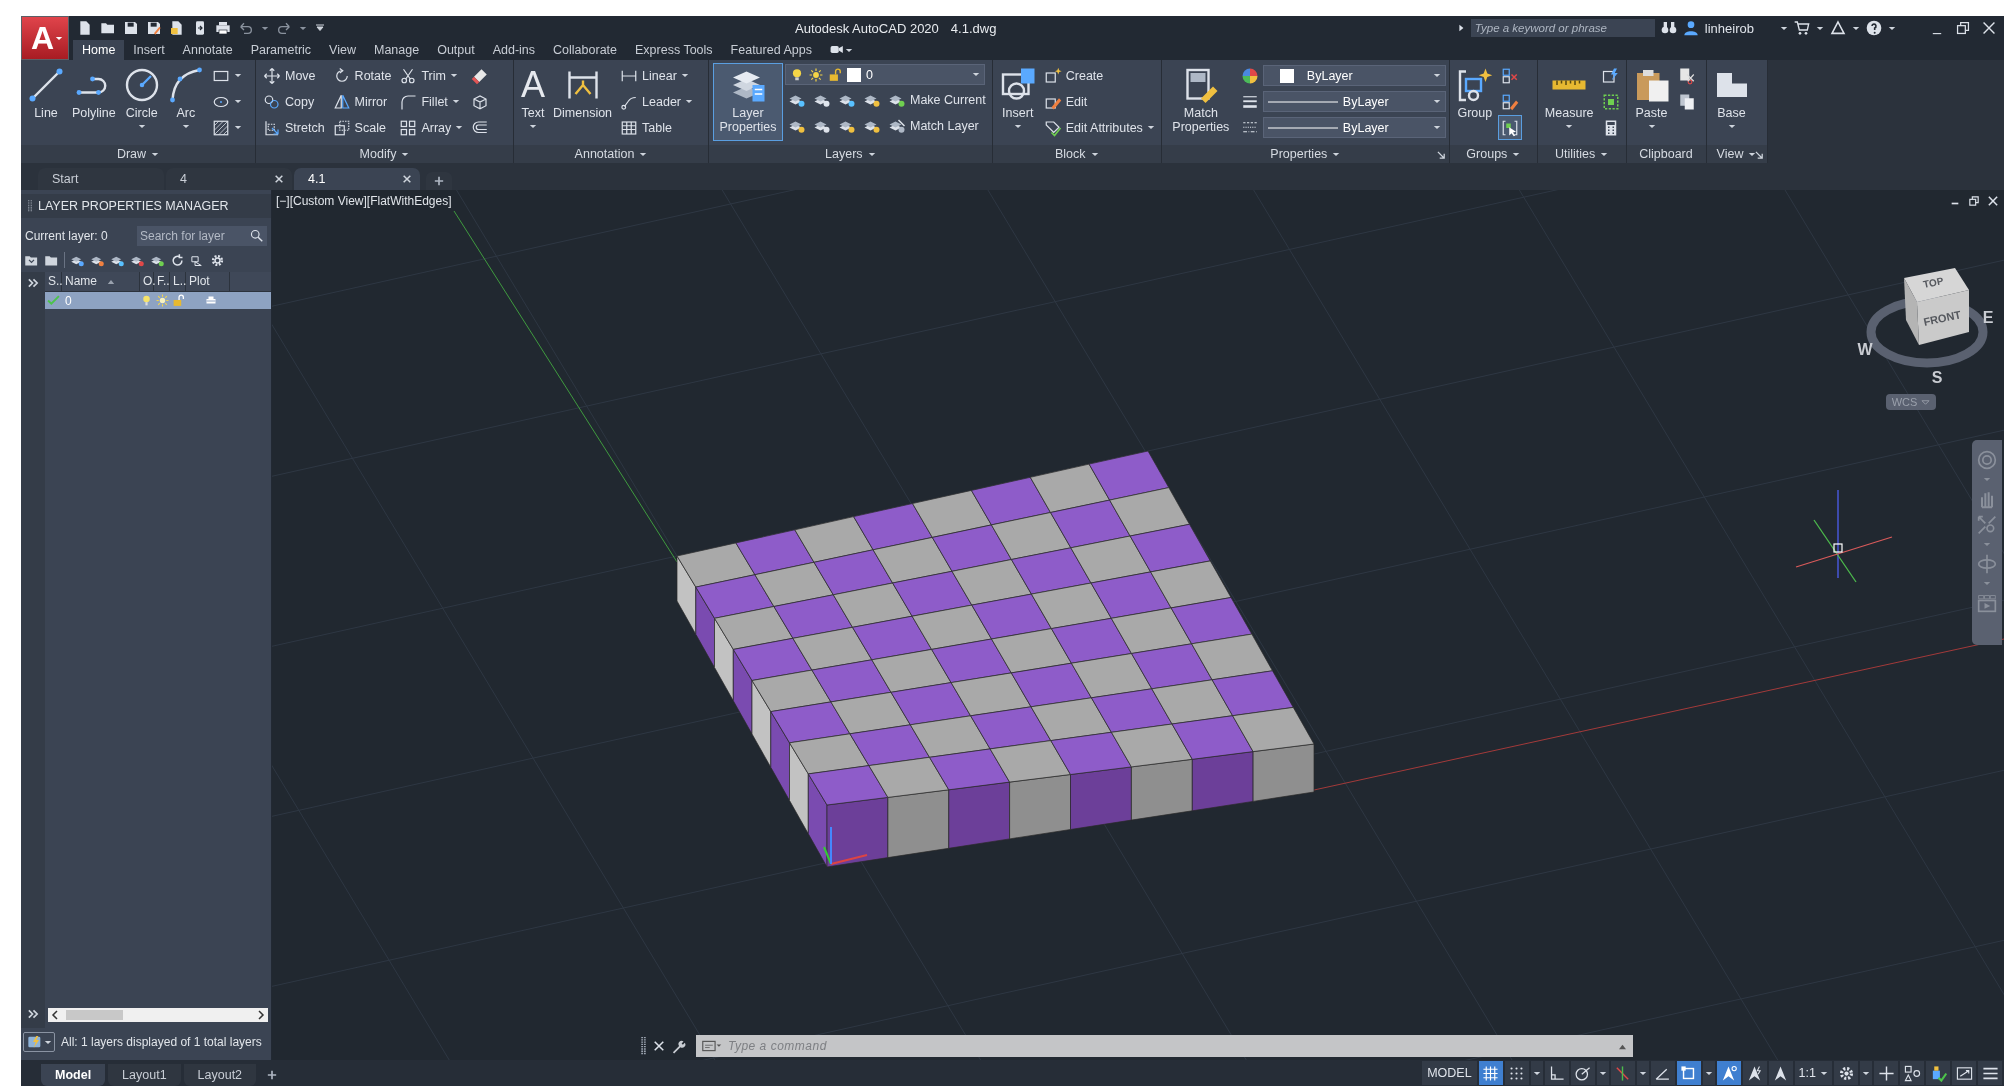  Describe the element at coordinates (1933, 283) in the screenshot. I see `viewcube-face-label: TOP` at that location.